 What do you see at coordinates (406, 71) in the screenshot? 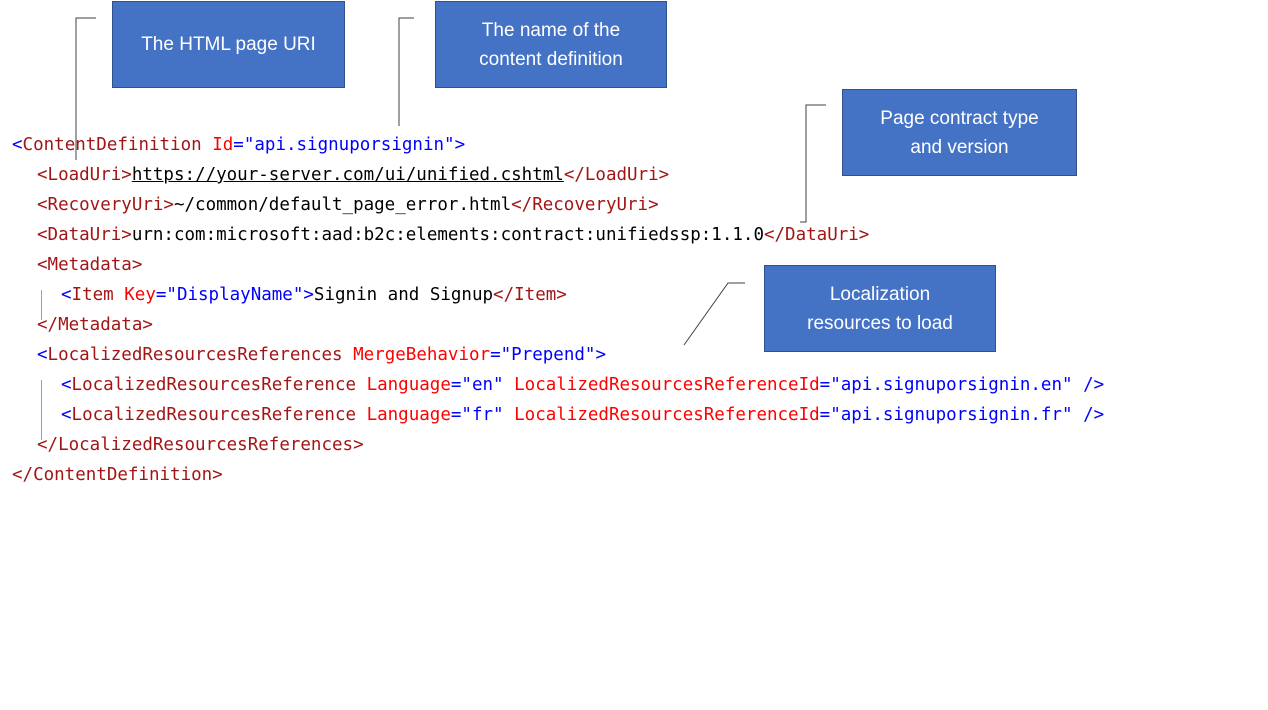
I see `leader-line-content-name` at bounding box center [406, 71].